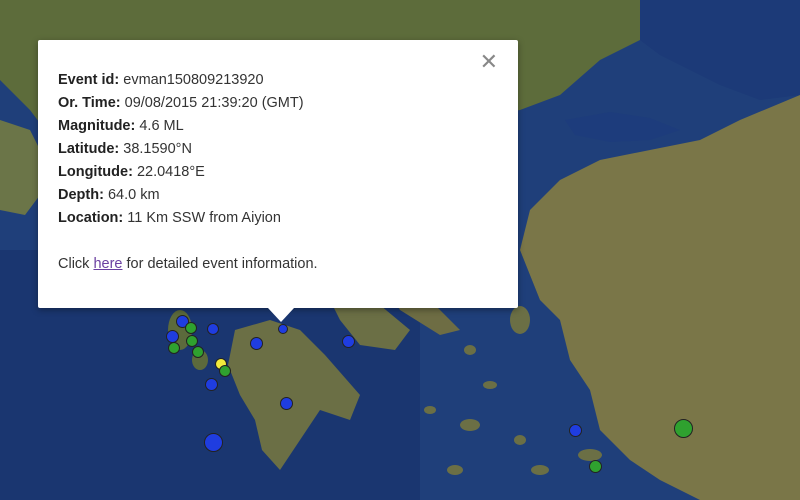 The image size is (800, 500). What do you see at coordinates (91, 218) in the screenshot?
I see `row-label: Location:` at bounding box center [91, 218].